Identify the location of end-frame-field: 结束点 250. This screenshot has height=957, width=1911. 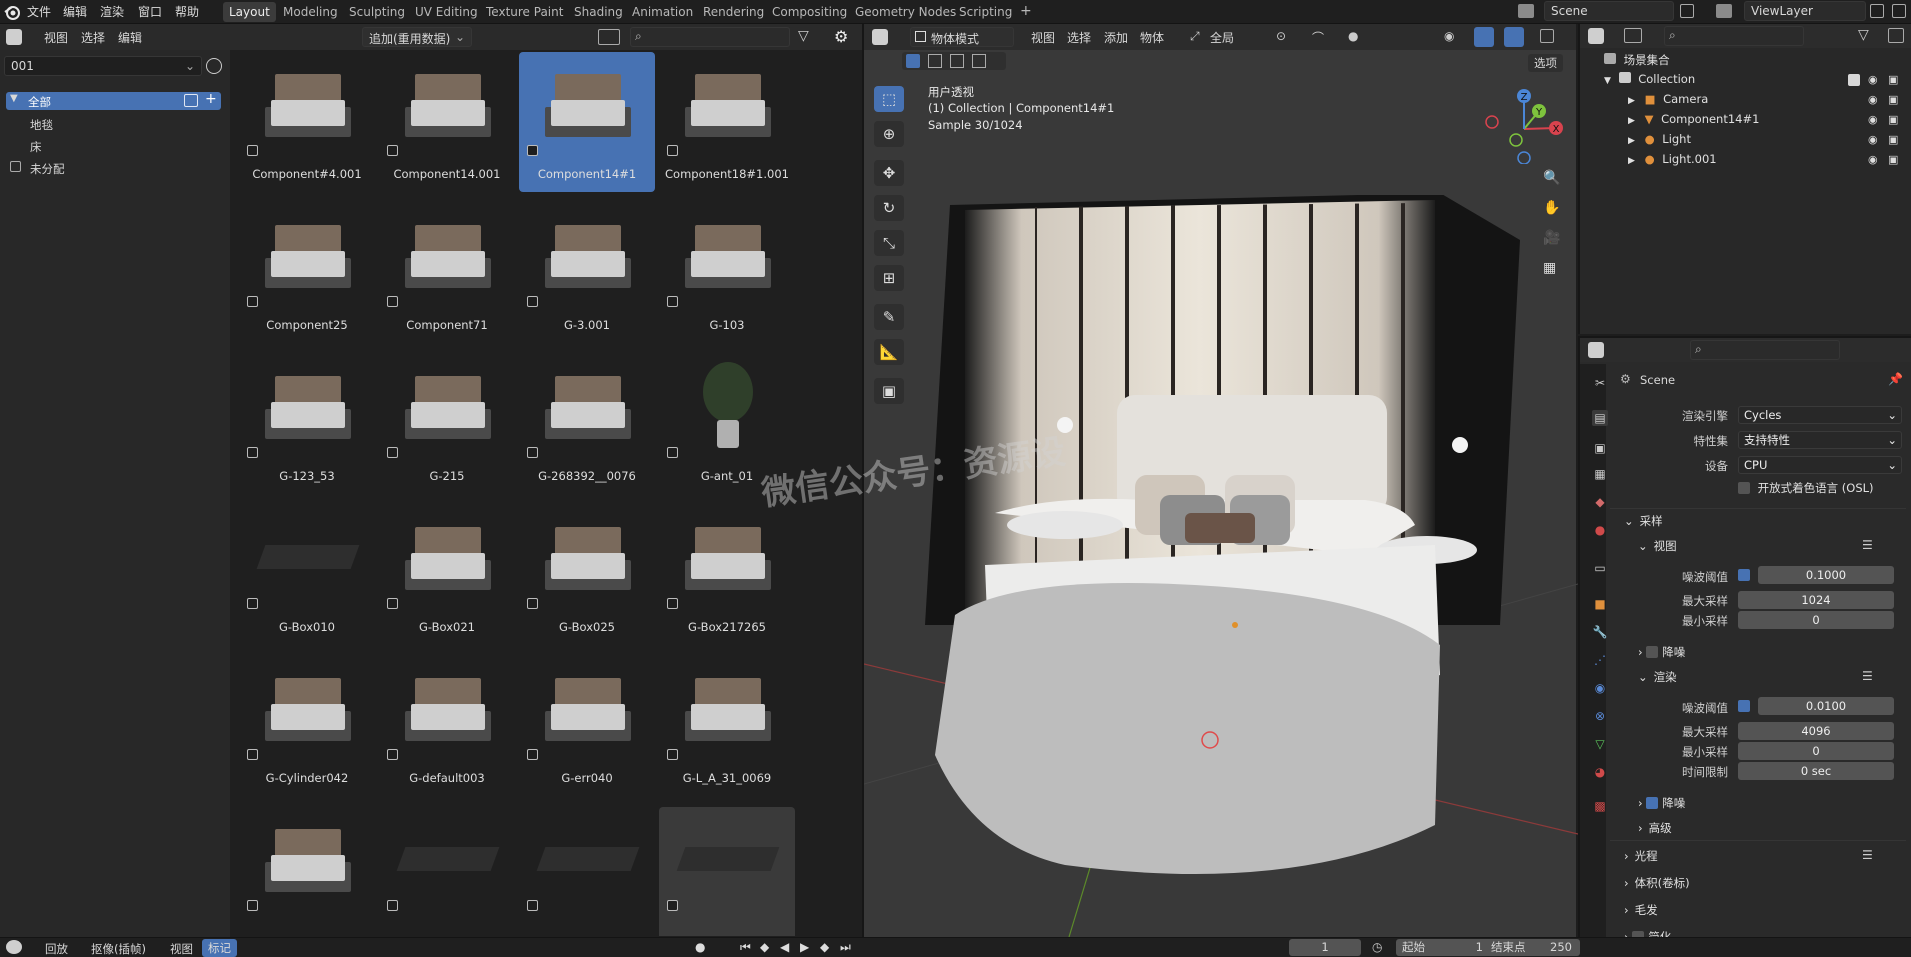
(1532, 947).